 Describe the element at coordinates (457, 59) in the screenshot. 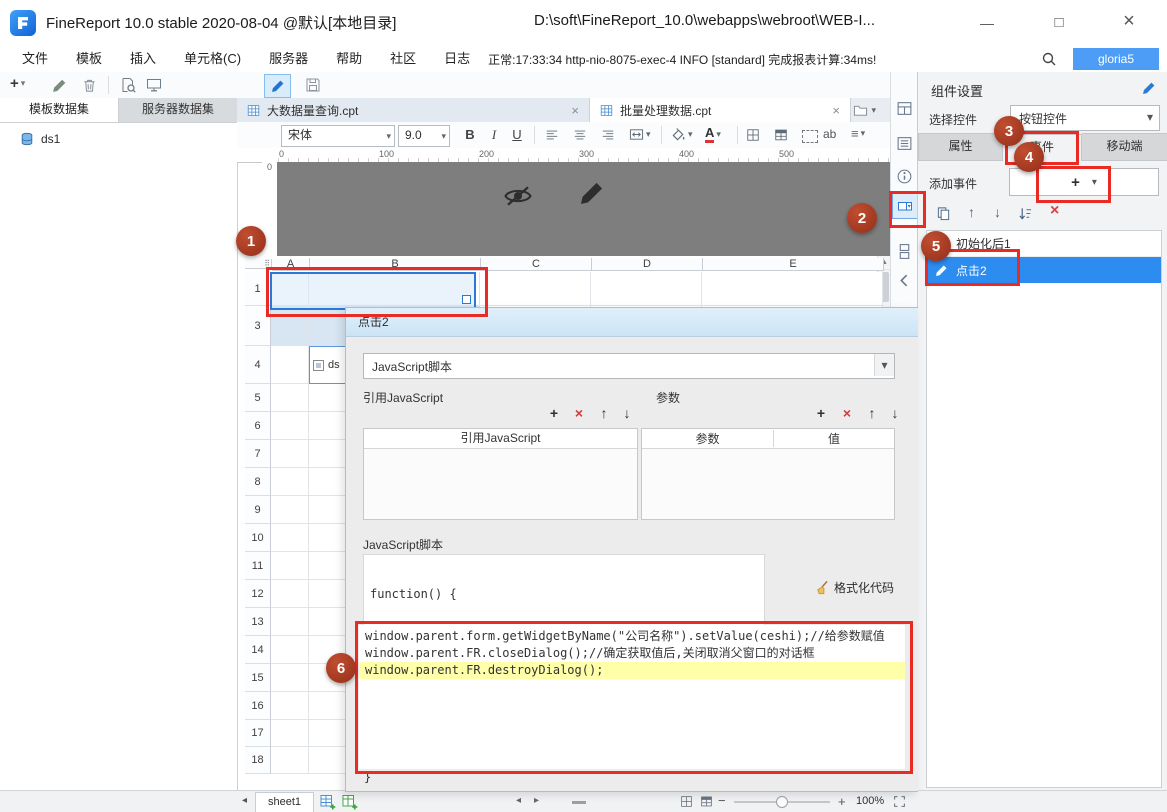

I see `menu-item-log: 日志` at that location.